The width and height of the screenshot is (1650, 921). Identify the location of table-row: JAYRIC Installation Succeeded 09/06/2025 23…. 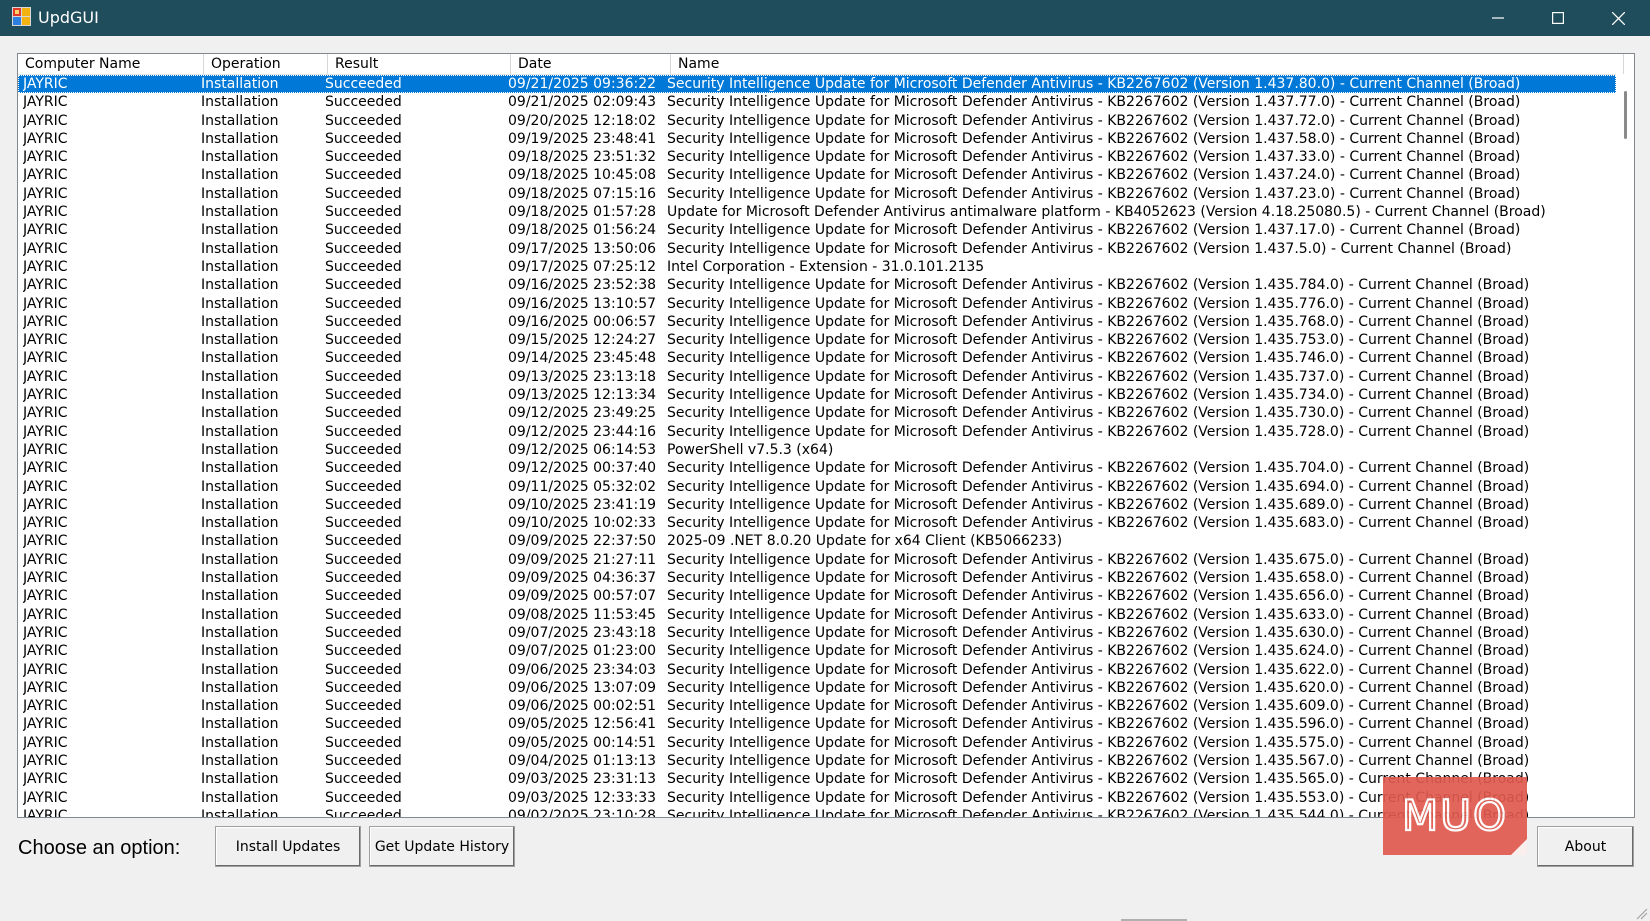
(817, 670).